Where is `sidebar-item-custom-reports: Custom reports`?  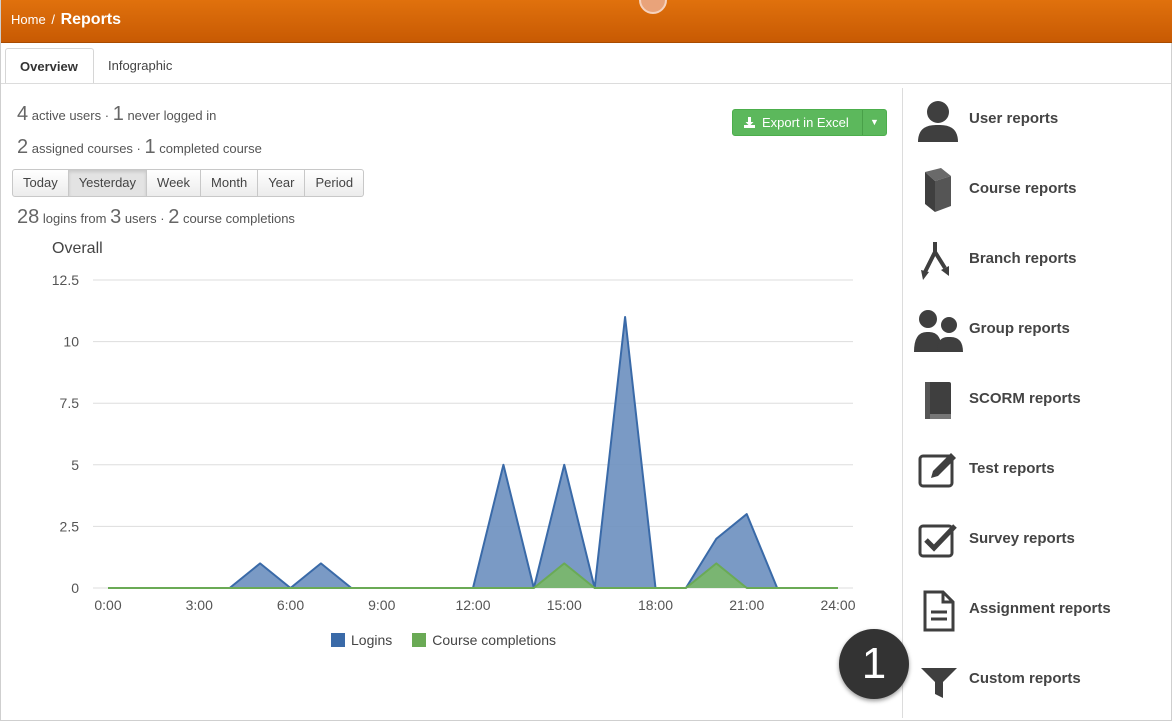
sidebar-item-custom-reports: Custom reports is located at coordinates (1038, 678).